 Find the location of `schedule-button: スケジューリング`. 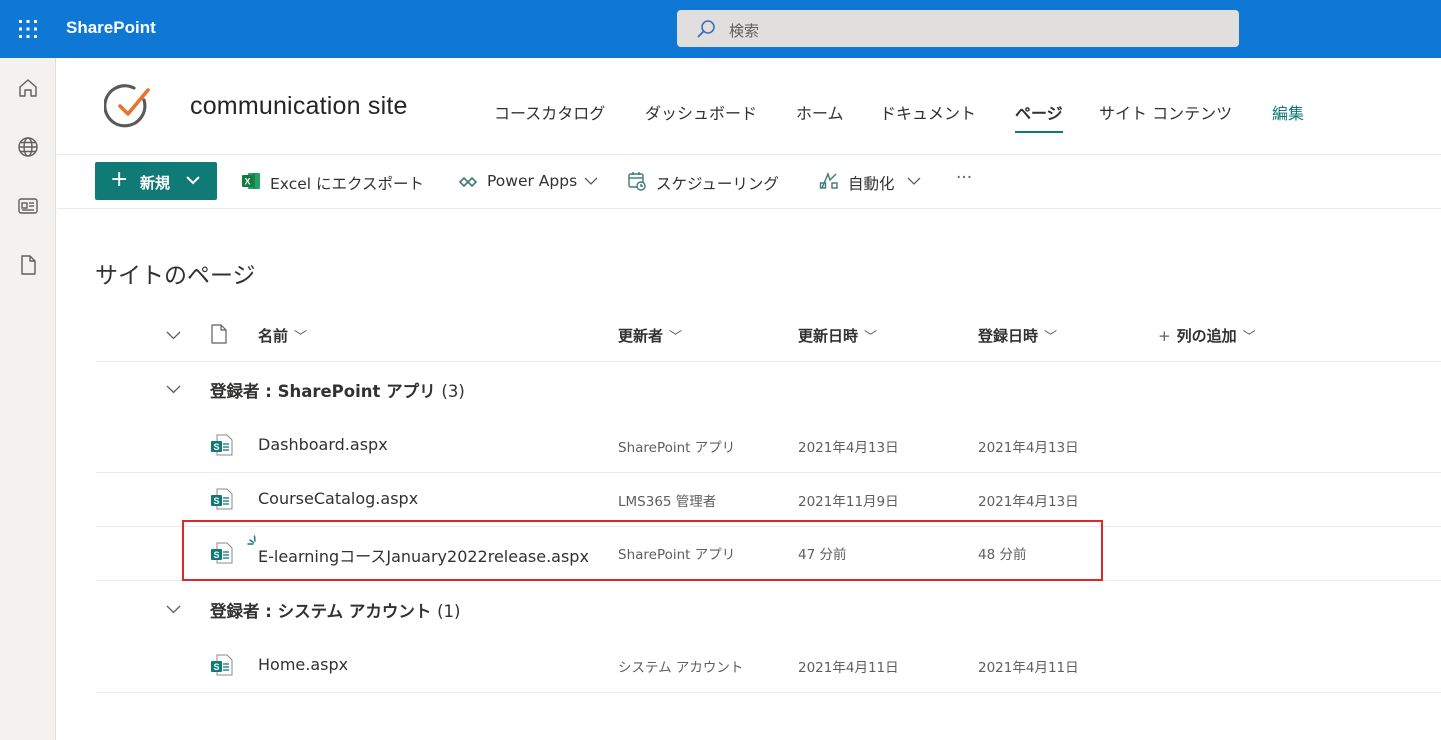

schedule-button: スケジューリング is located at coordinates (717, 183).